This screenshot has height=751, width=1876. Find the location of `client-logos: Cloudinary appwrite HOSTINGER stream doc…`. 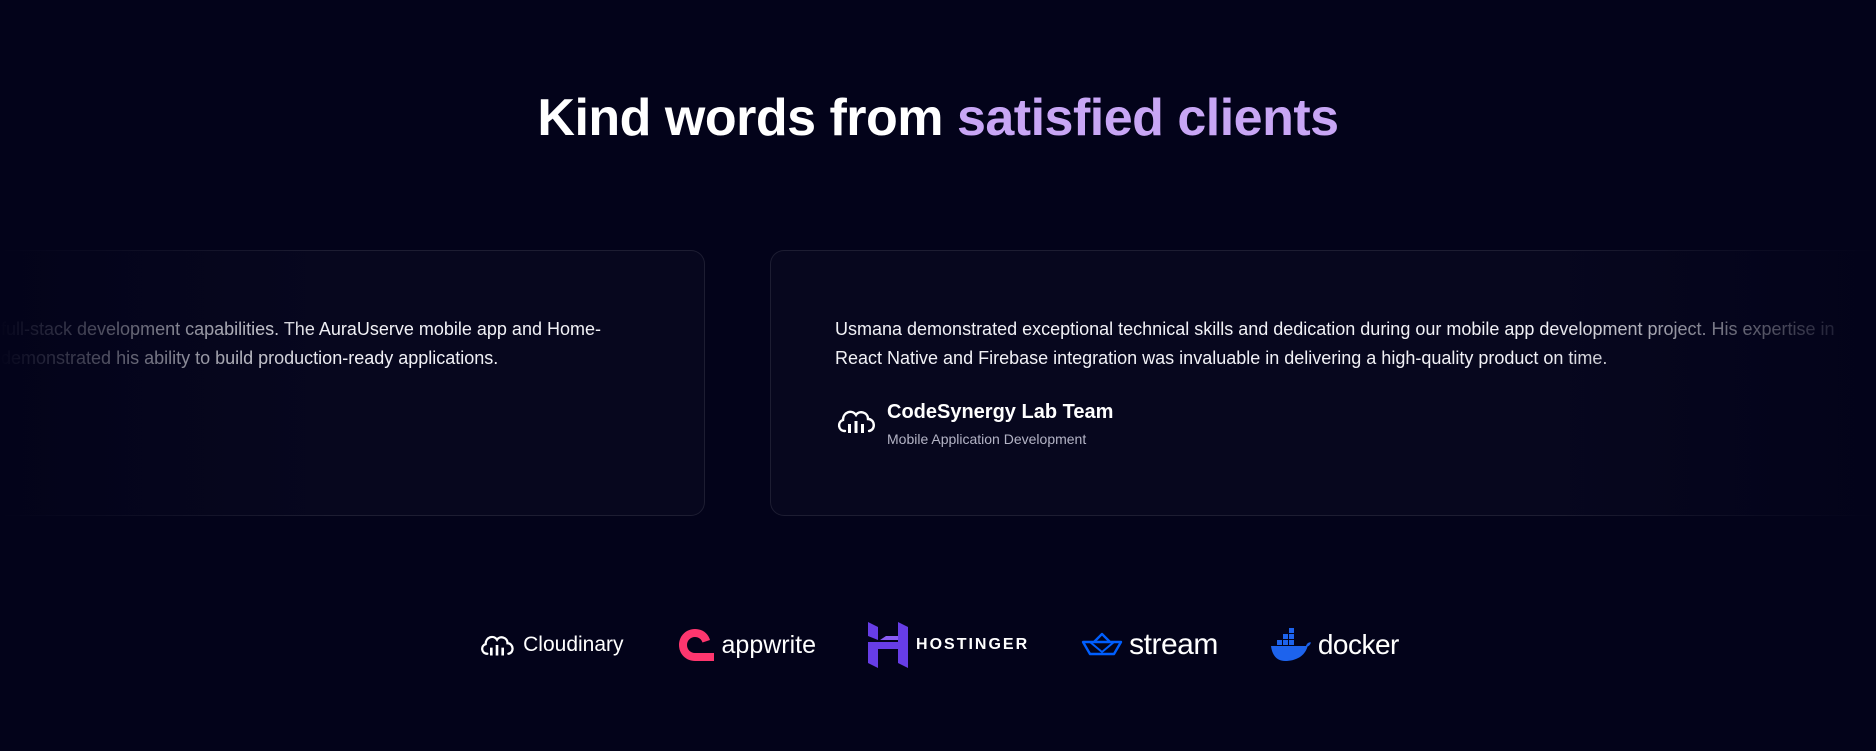

client-logos: Cloudinary appwrite HOSTINGER stream doc… is located at coordinates (938, 645).